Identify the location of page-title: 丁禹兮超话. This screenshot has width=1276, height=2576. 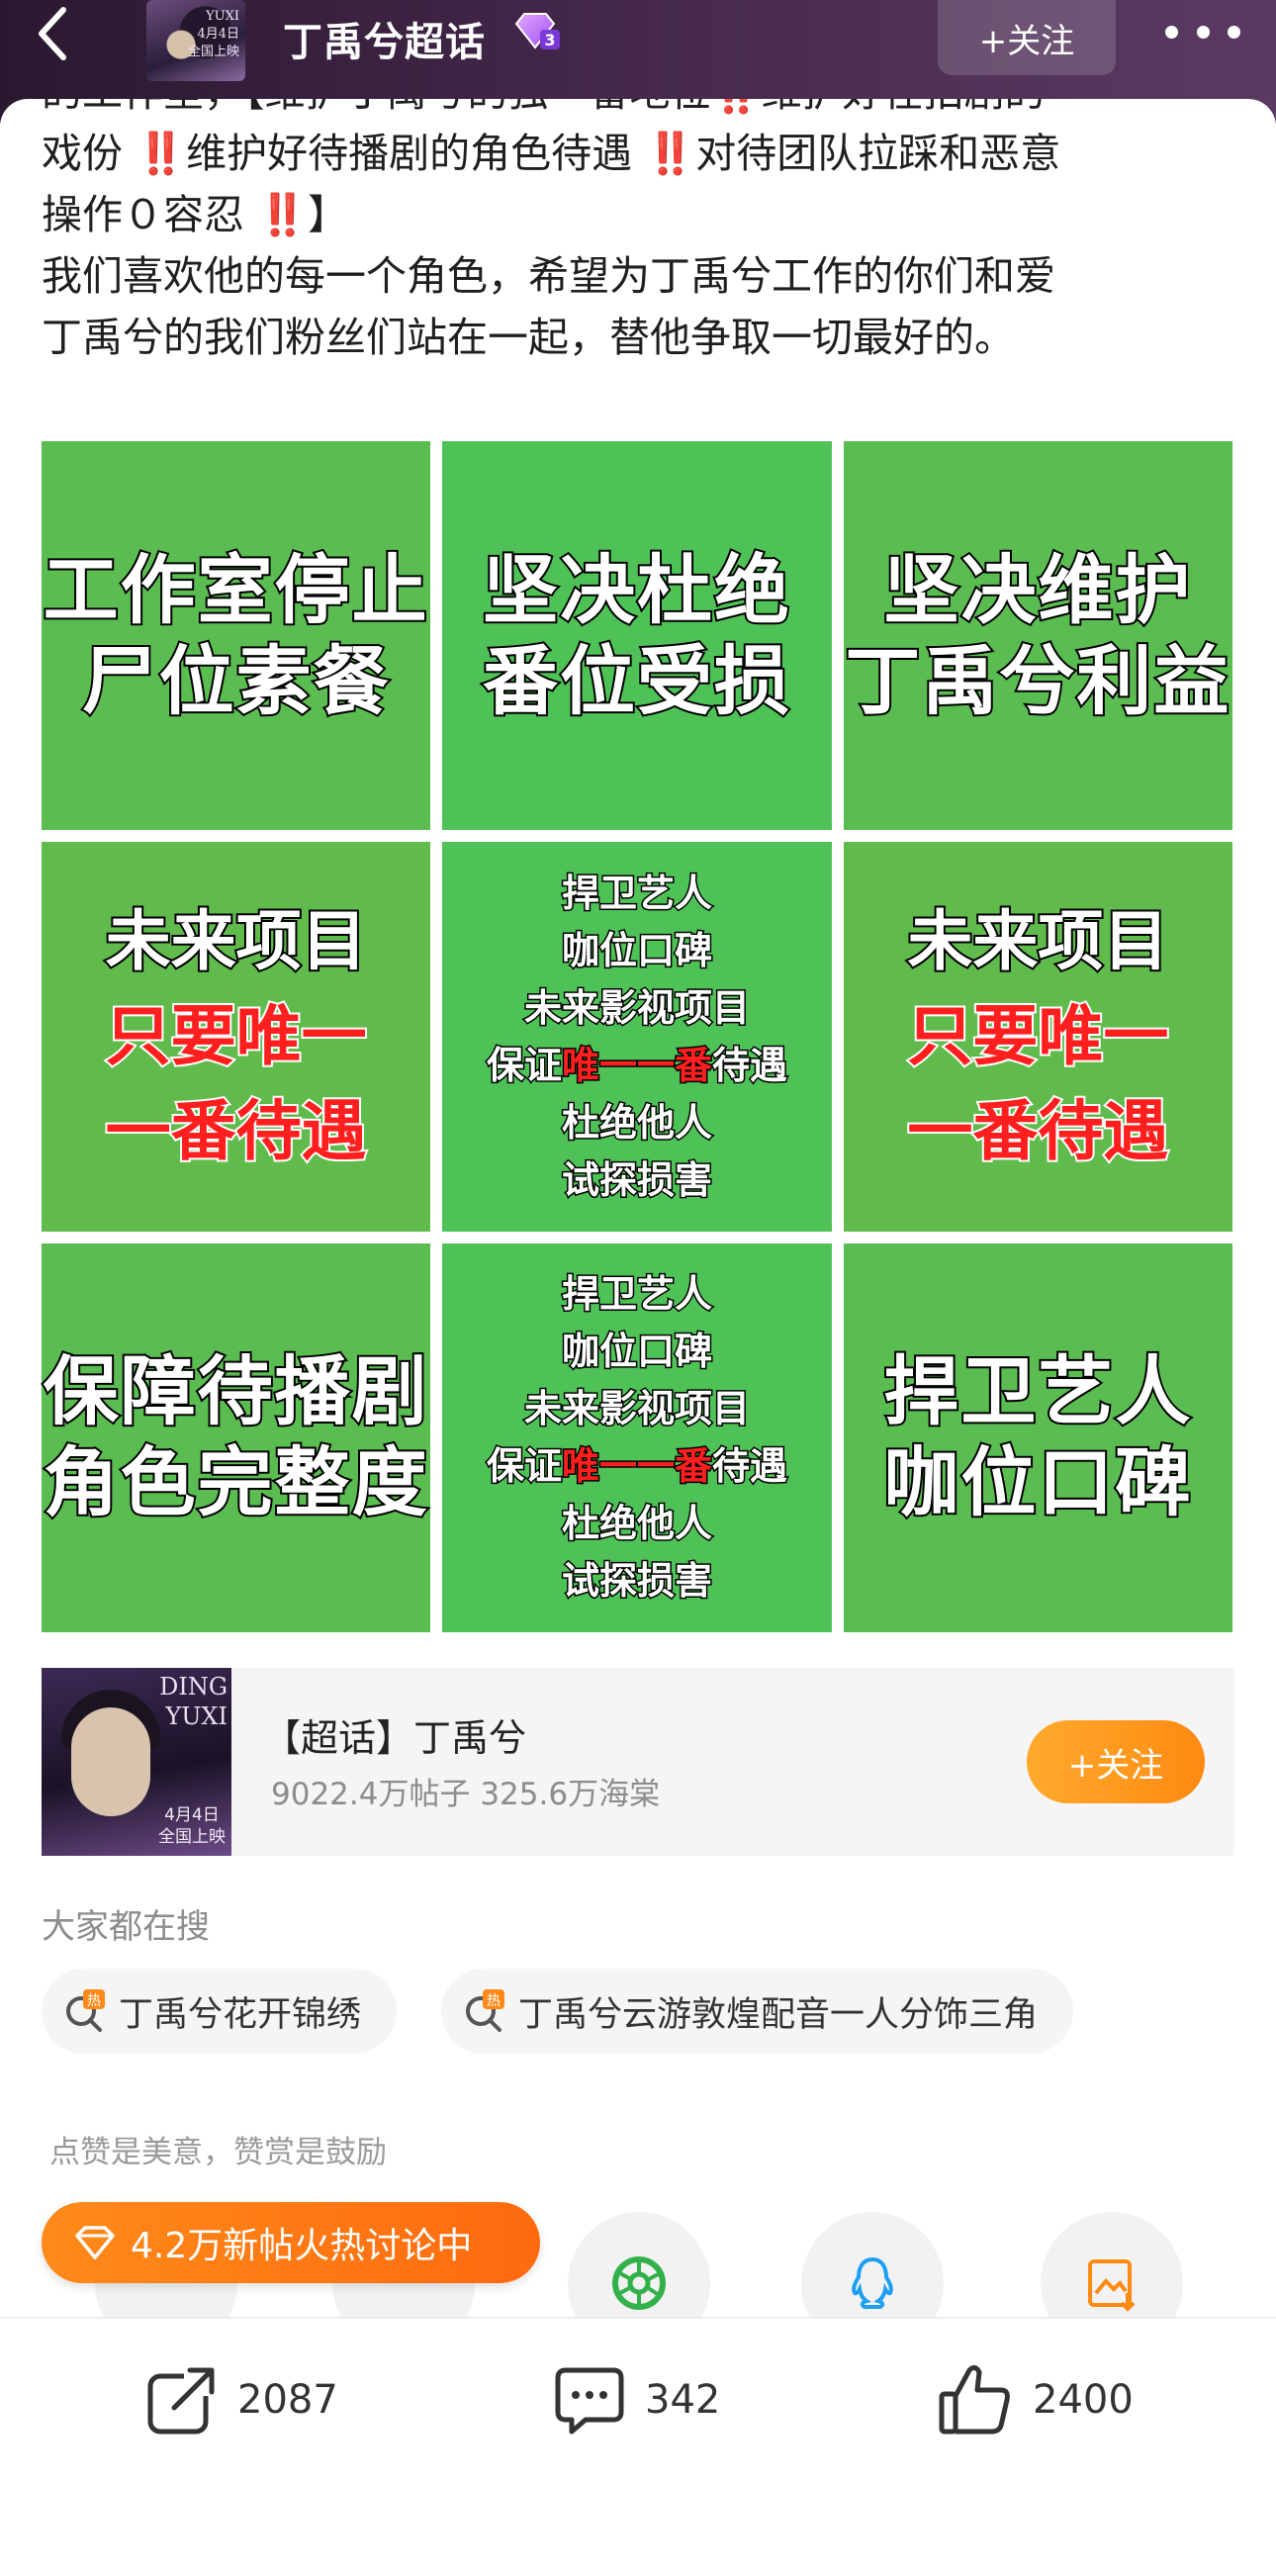
(384, 42).